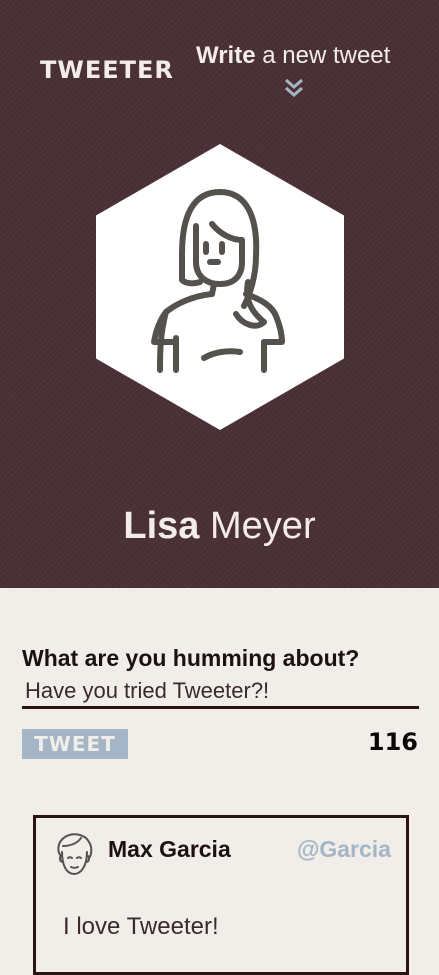  What do you see at coordinates (226, 55) in the screenshot?
I see `write-link-bold: Write` at bounding box center [226, 55].